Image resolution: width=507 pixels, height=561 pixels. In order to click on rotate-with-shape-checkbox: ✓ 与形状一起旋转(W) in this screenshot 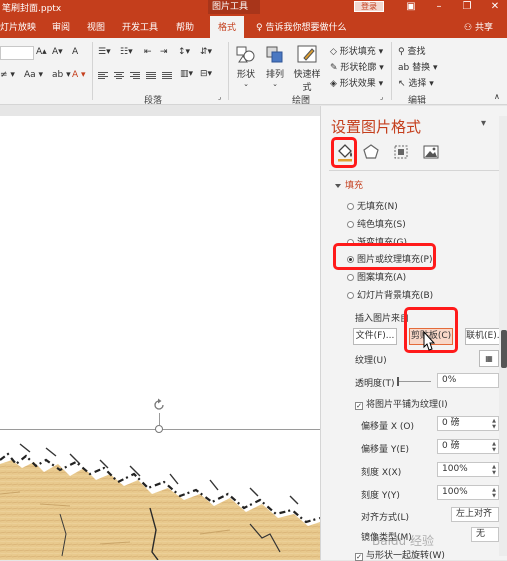, I will do `click(400, 554)`.